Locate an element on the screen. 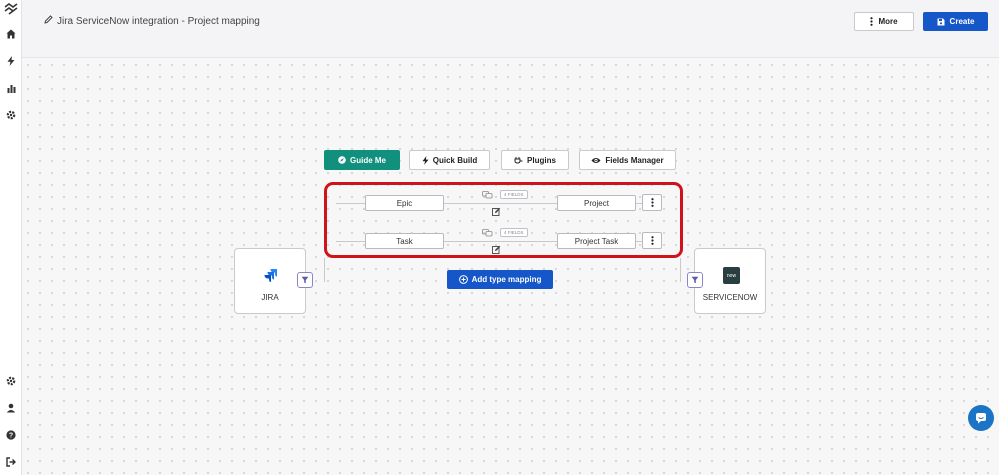 Image resolution: width=999 pixels, height=475 pixels. servicenow-filter-button is located at coordinates (695, 280).